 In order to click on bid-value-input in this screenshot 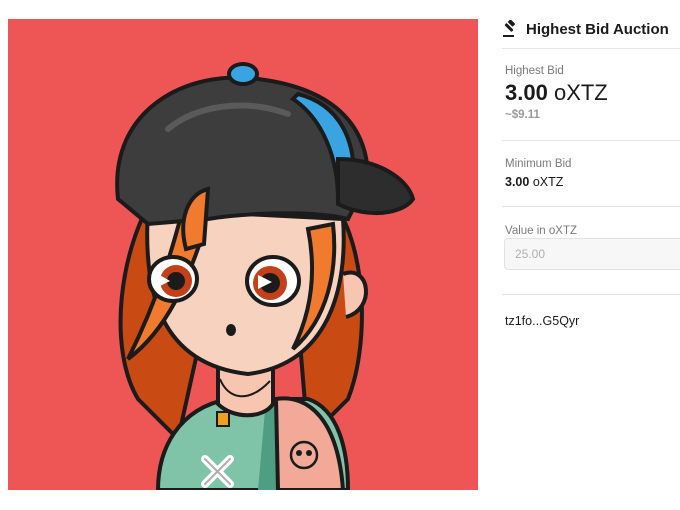, I will do `click(592, 254)`.